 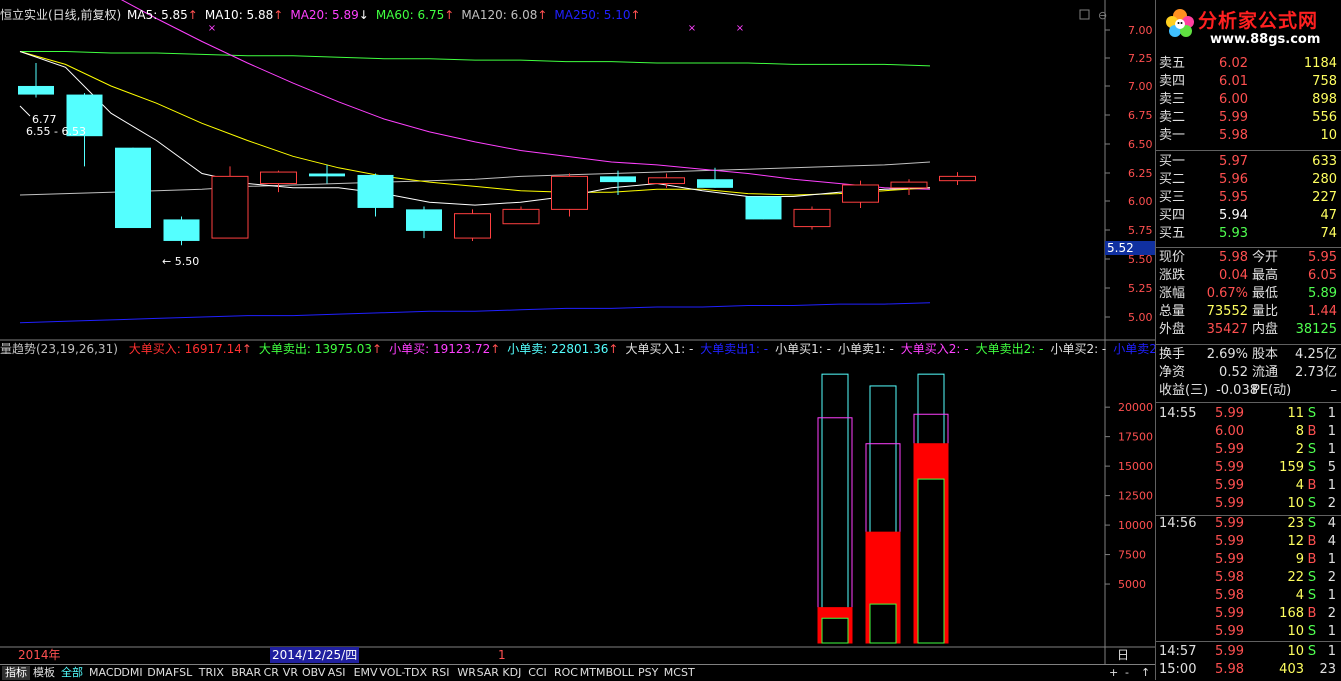 I want to click on price-tick-label: 7.25, so click(x=1140, y=58).